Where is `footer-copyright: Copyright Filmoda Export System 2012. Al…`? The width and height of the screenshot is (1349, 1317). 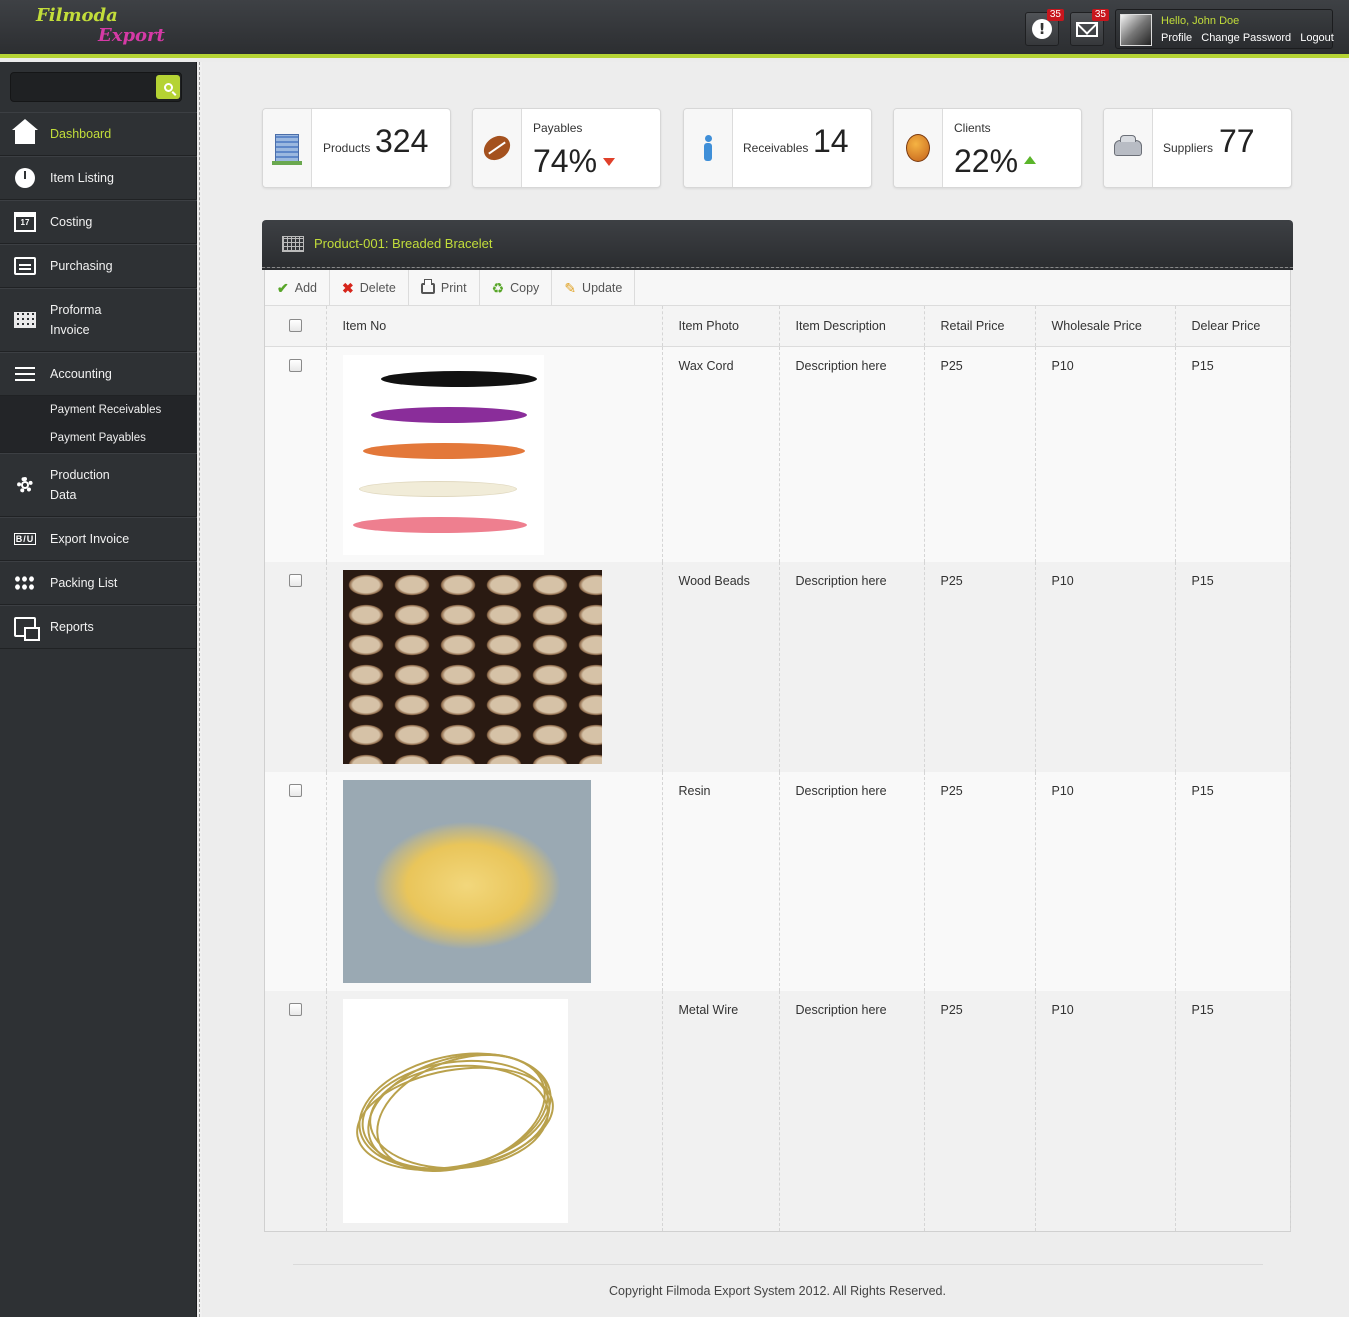 footer-copyright: Copyright Filmoda Export System 2012. Al… is located at coordinates (777, 1291).